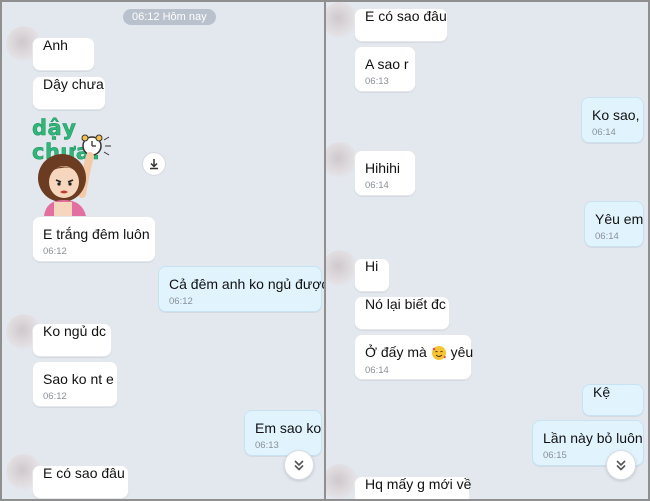 Image resolution: width=650 pixels, height=501 pixels. I want to click on message-incoming: A sao r 06:13, so click(385, 69).